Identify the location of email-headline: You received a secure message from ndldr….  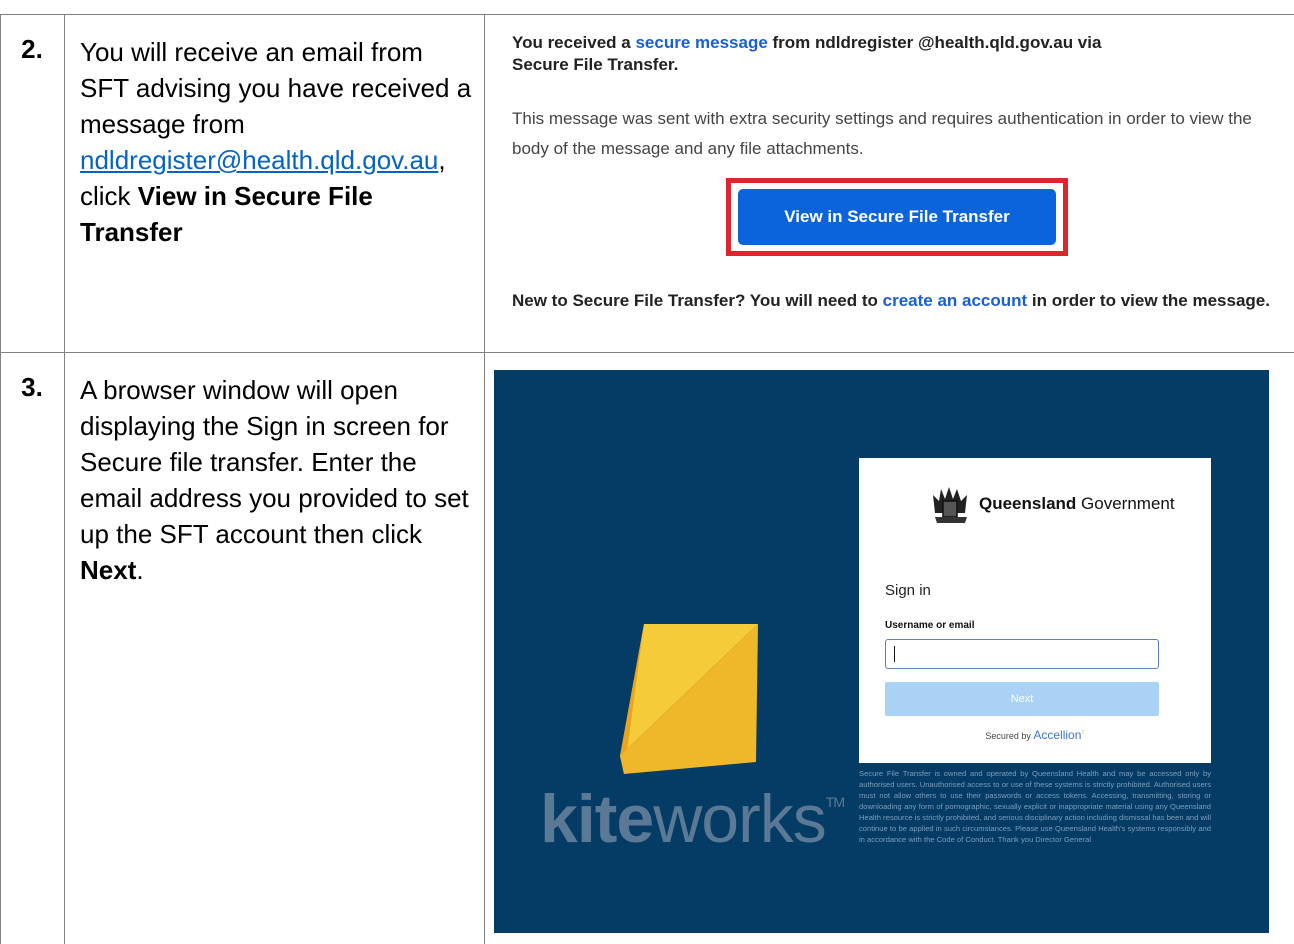
(892, 54).